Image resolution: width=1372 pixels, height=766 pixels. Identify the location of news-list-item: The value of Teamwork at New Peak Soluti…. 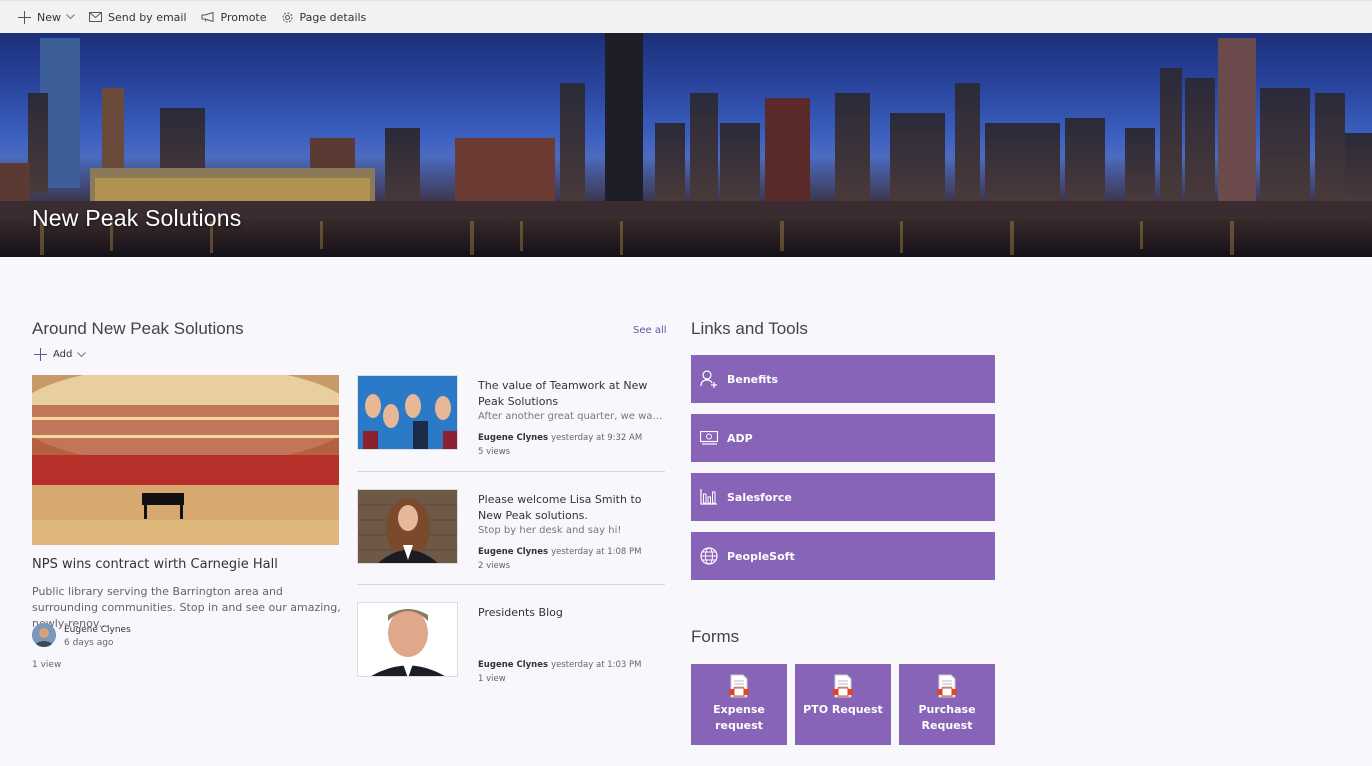
(512, 425).